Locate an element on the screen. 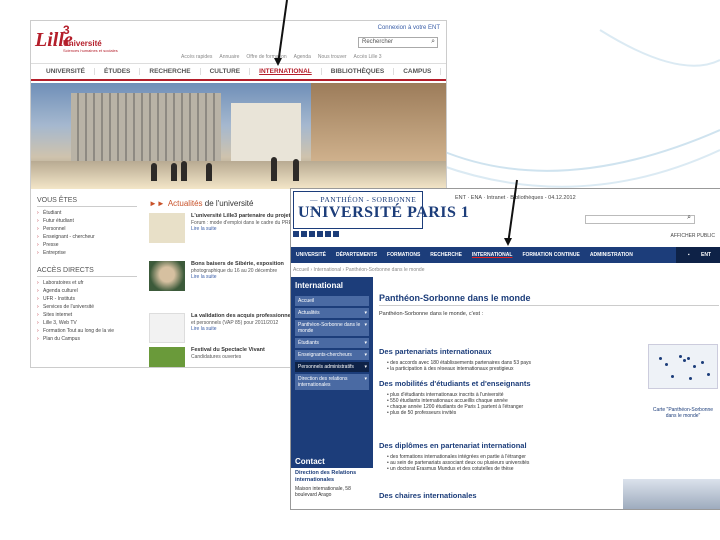  news-desc: Candidatures ouvertes is located at coordinates (216, 357).